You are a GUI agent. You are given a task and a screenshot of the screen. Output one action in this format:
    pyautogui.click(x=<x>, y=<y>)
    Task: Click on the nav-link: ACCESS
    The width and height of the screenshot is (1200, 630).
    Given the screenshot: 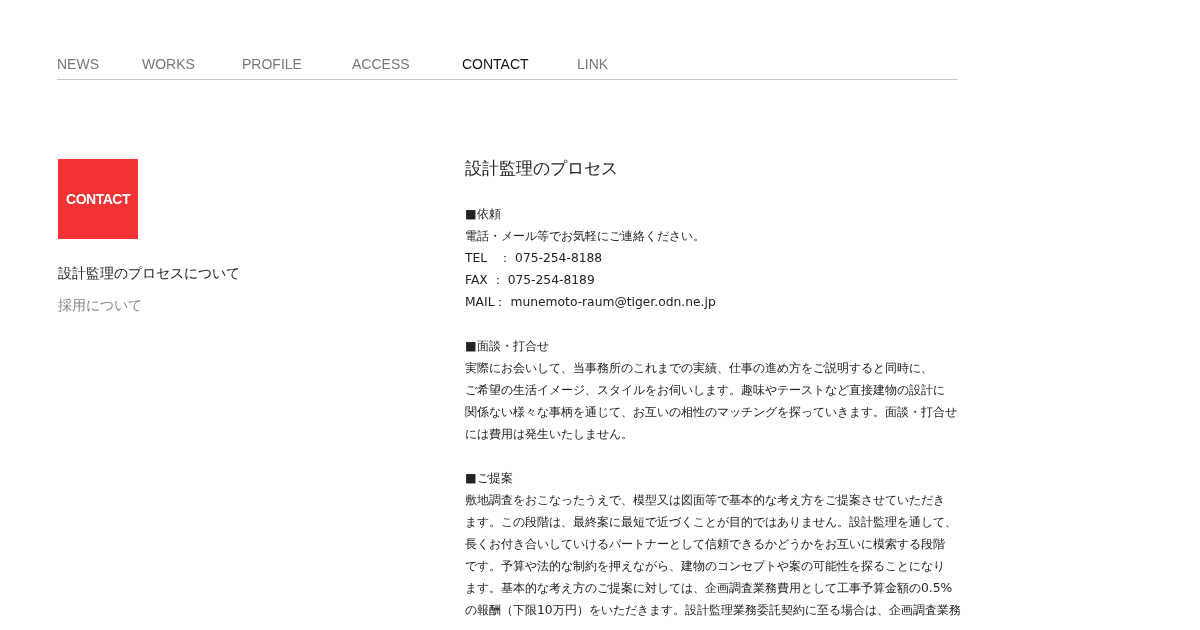 What is the action you would take?
    pyautogui.click(x=407, y=64)
    